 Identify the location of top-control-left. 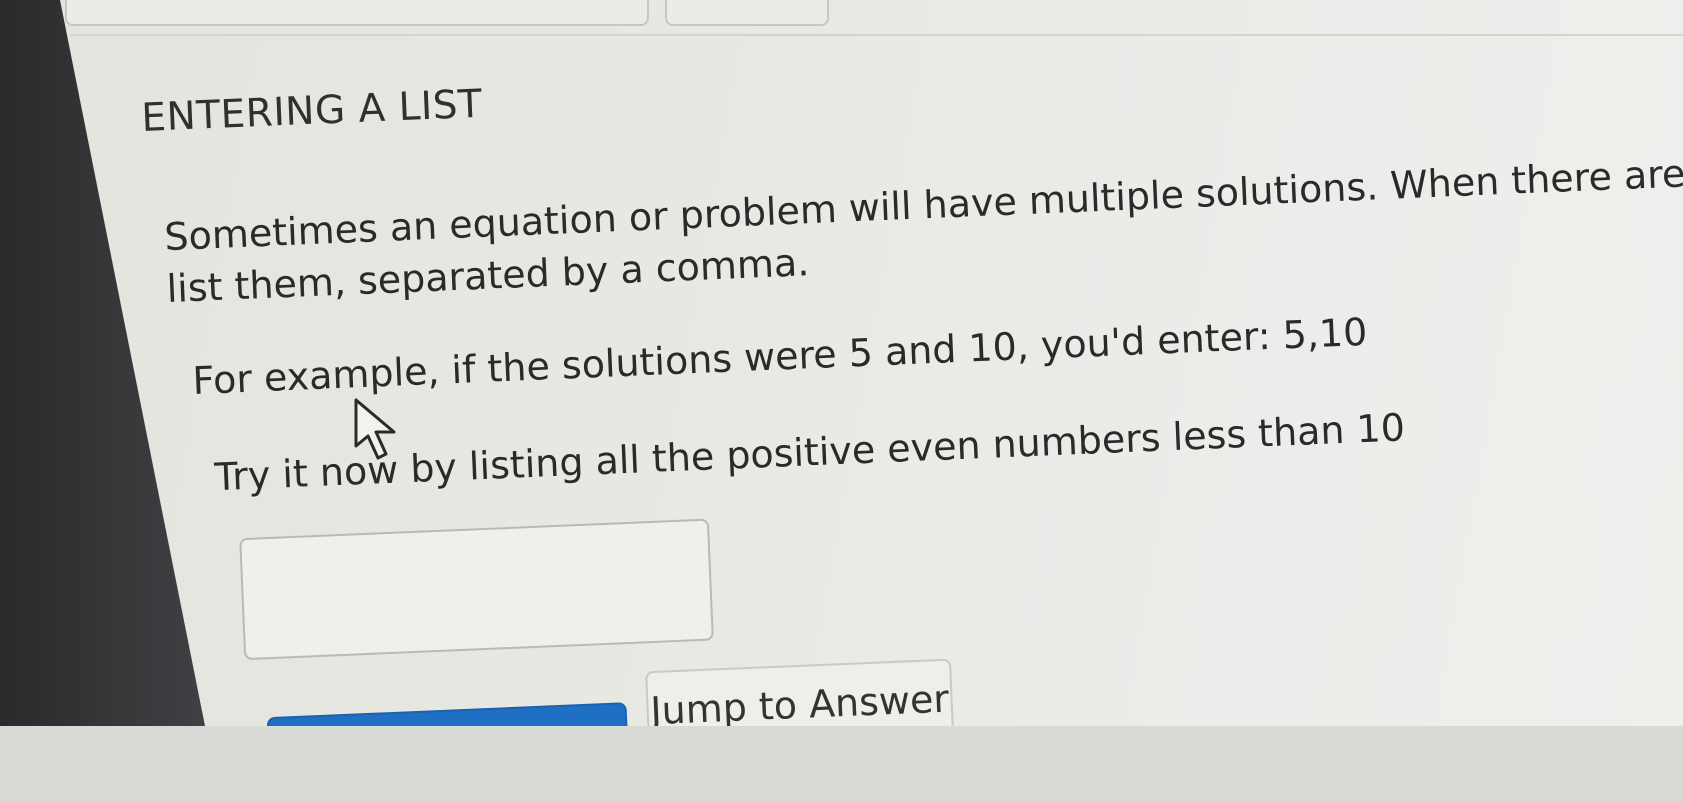
(357, 13).